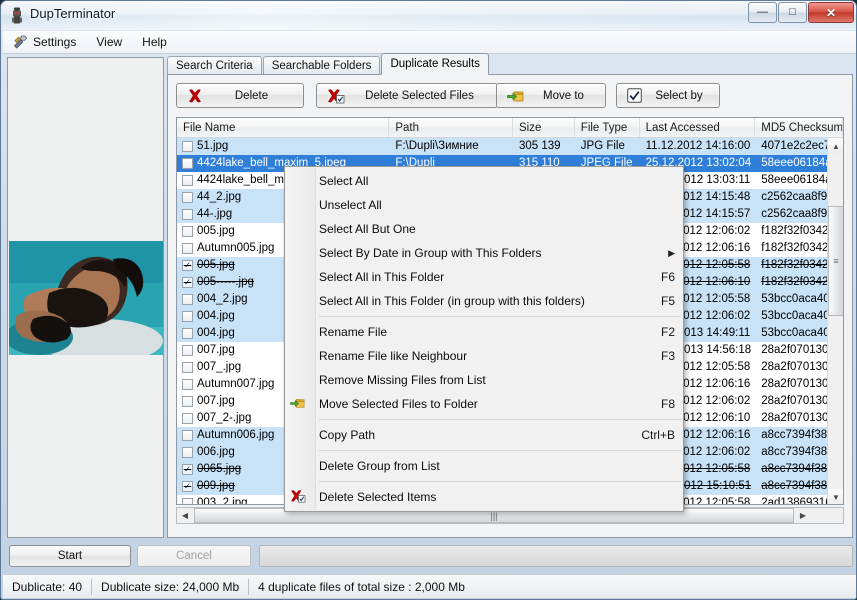 This screenshot has width=857, height=600. Describe the element at coordinates (216, 401) in the screenshot. I see `cell-file-name: 007.jpg` at that location.